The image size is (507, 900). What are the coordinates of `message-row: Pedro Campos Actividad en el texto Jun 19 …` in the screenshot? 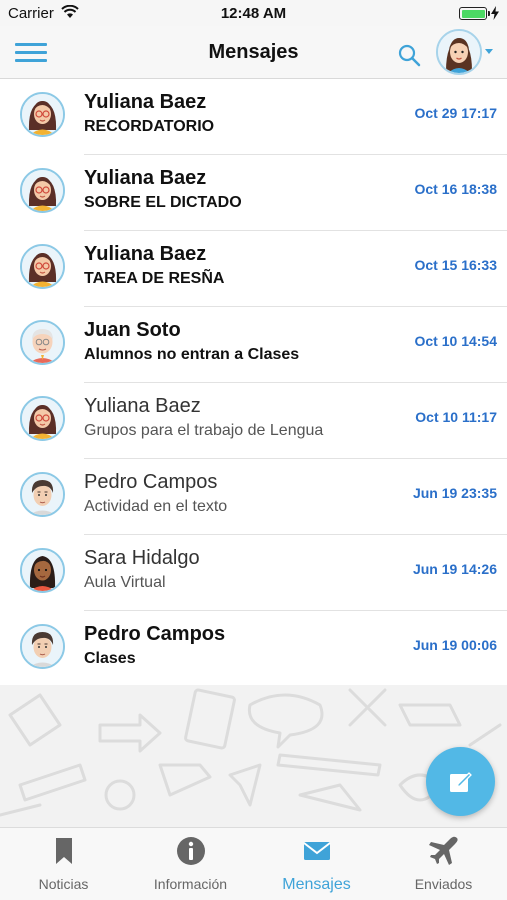 It's located at (253, 497).